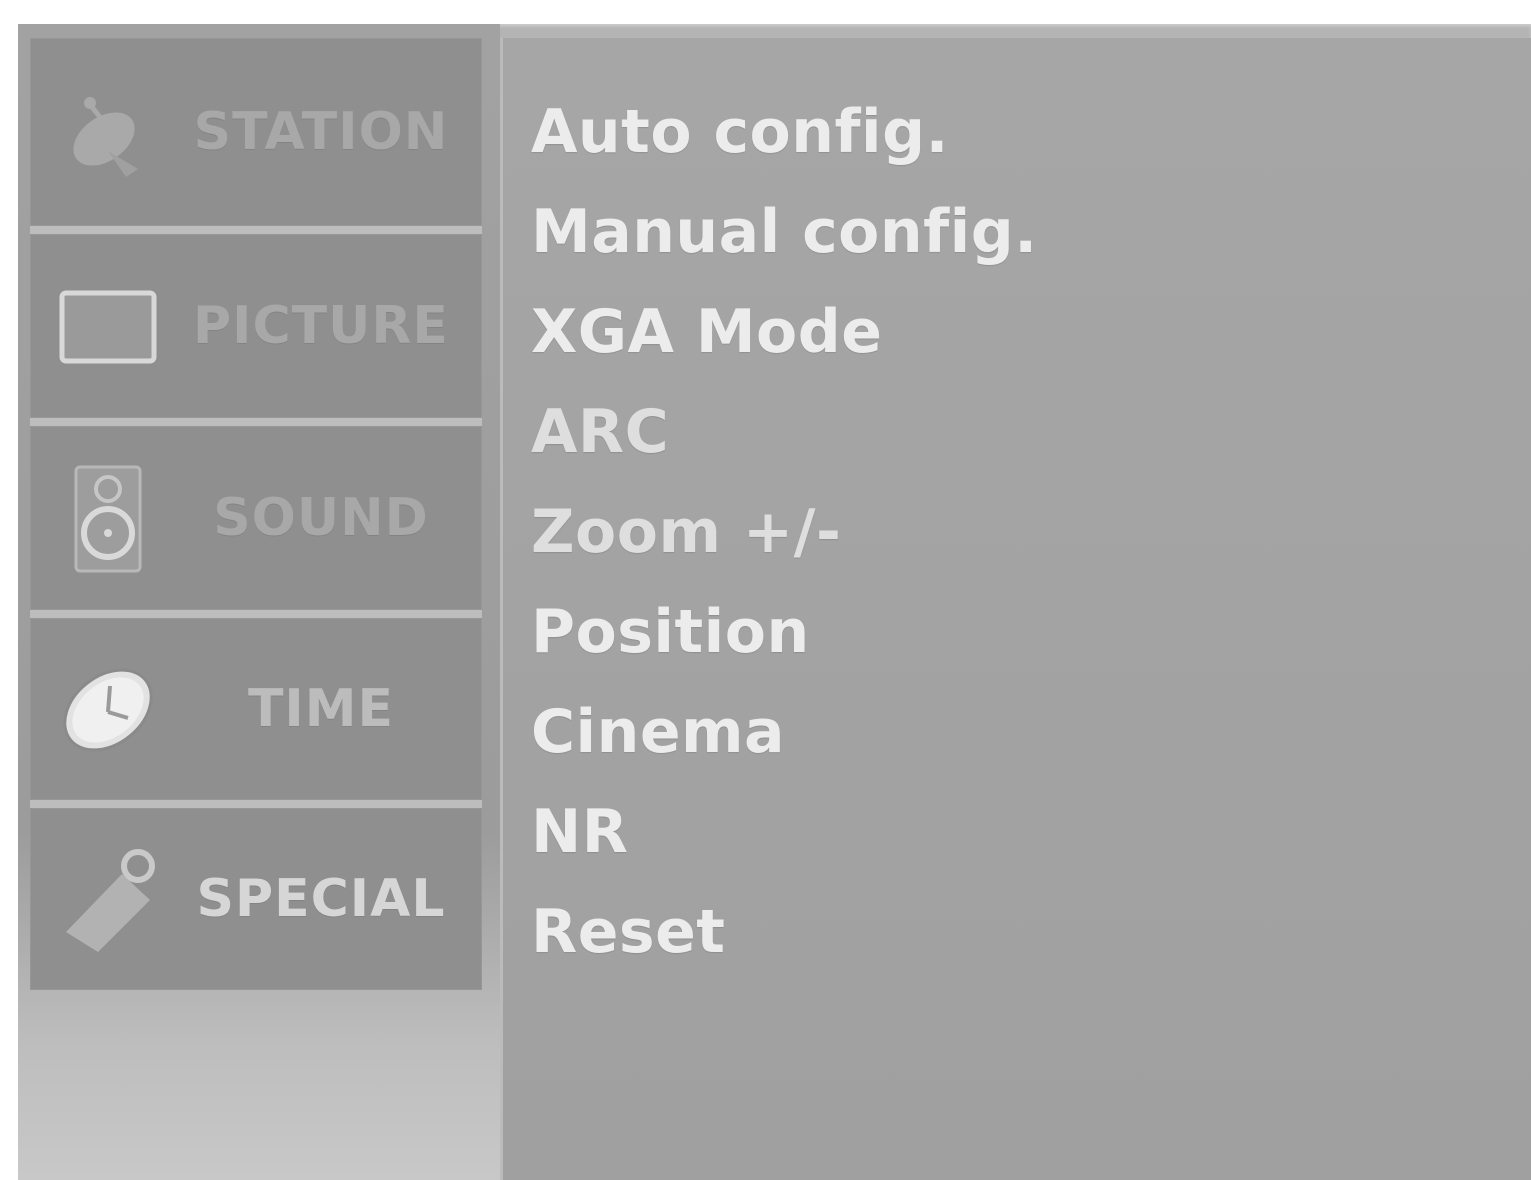 The width and height of the screenshot is (1531, 1180). I want to click on sidebar-item-label: SOUND, so click(321, 518).